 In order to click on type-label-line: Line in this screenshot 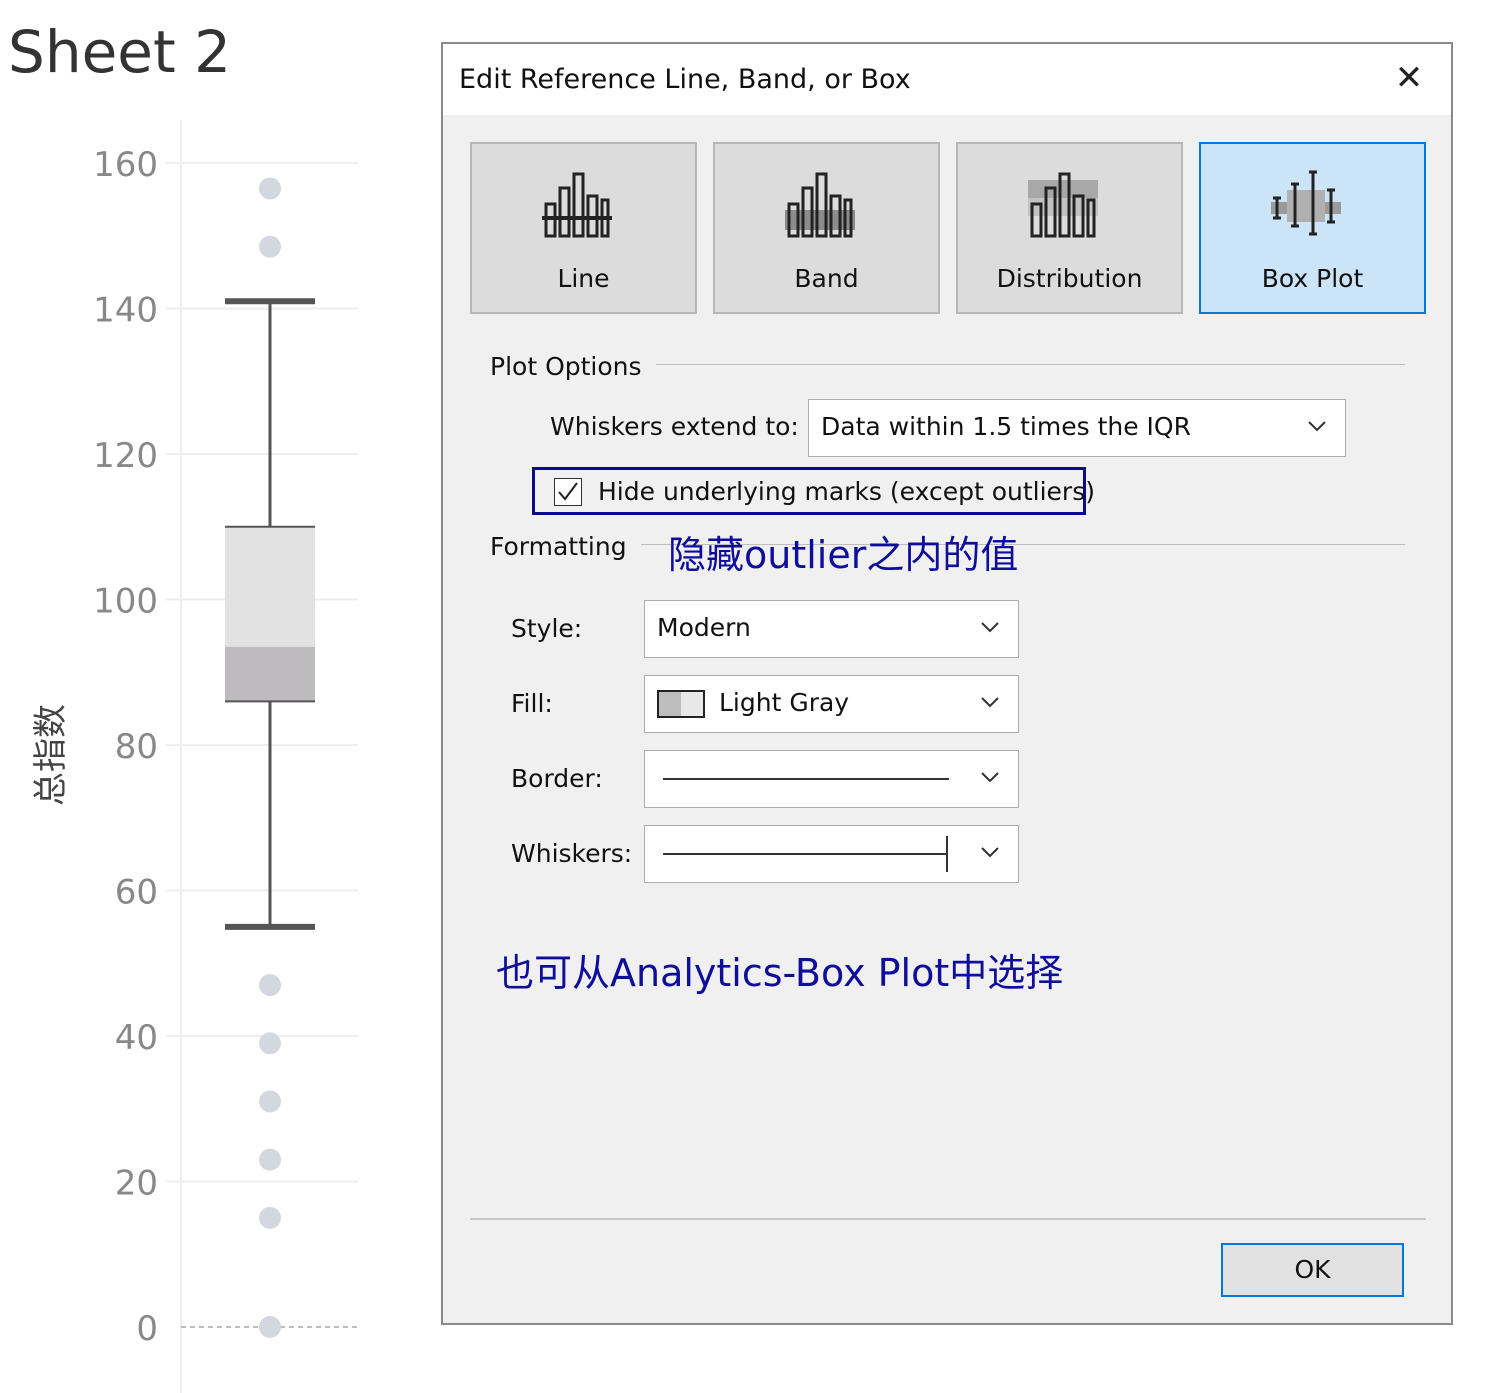, I will do `click(583, 278)`.